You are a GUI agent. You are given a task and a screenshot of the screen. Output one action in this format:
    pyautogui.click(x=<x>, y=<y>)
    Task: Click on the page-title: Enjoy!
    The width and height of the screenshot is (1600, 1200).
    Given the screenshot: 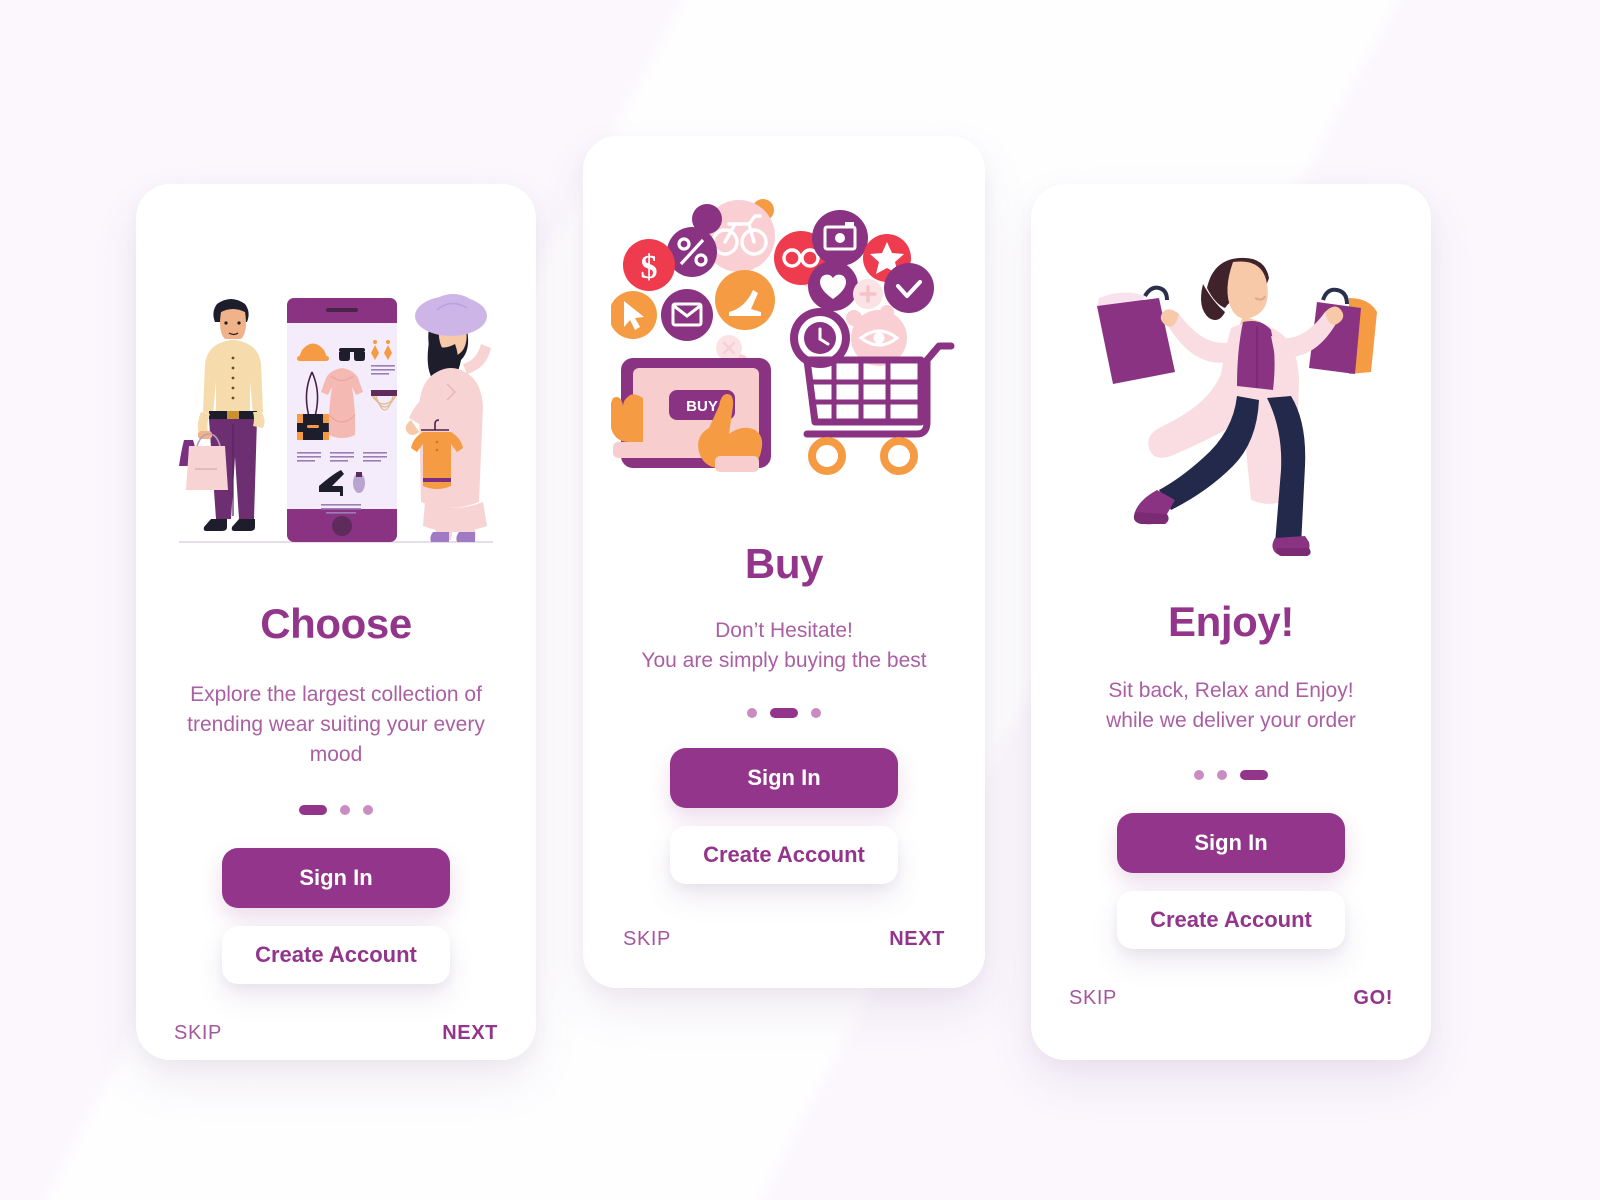 What is the action you would take?
    pyautogui.click(x=1231, y=621)
    